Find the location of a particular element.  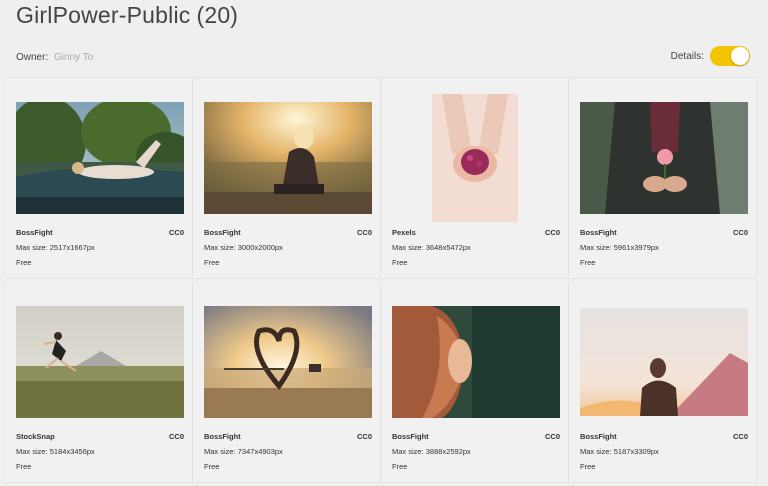

photo-size: Max size: 7347x4903px is located at coordinates (243, 451).